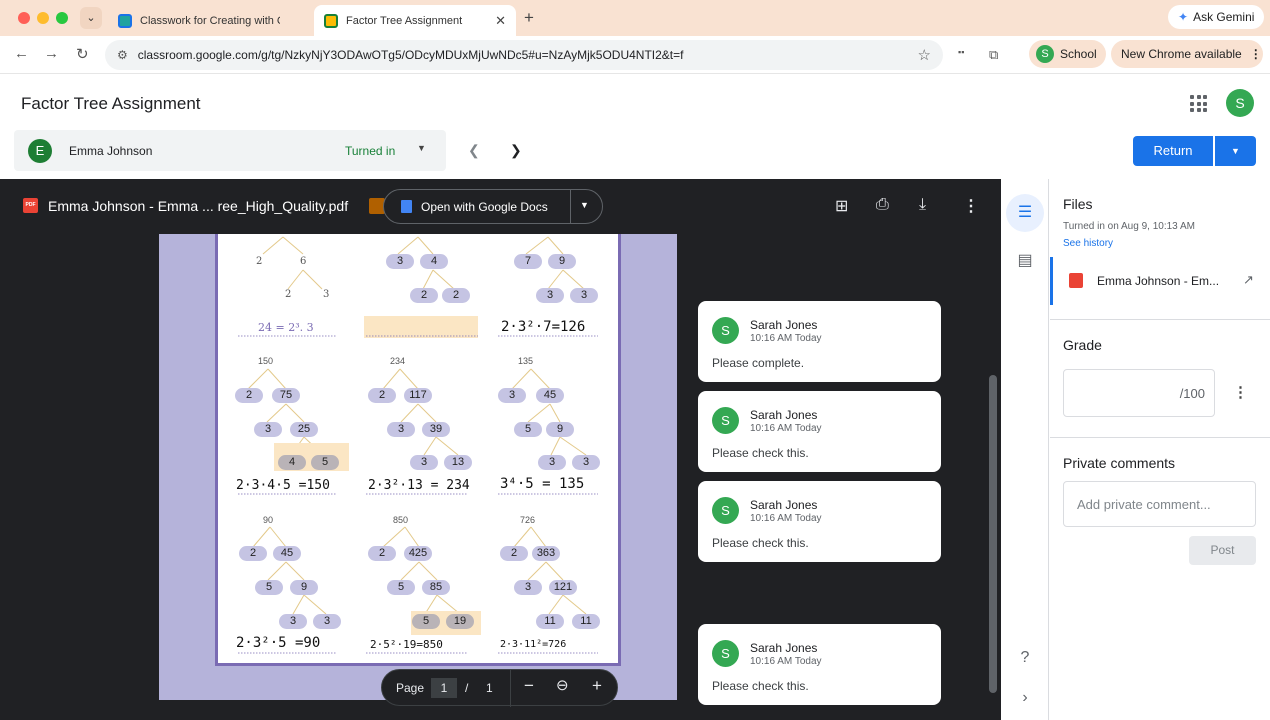  What do you see at coordinates (419, 485) in the screenshot?
I see `answer-text: 2·3²·13 = 234` at bounding box center [419, 485].